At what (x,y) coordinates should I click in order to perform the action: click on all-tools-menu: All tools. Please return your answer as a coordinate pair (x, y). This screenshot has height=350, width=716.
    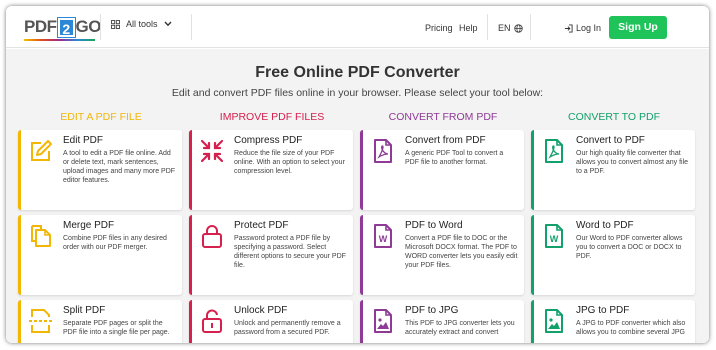
    Looking at the image, I should click on (141, 24).